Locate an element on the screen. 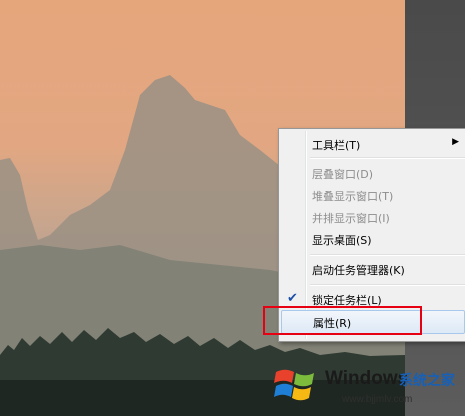  menu-item-label: 层叠窗口(D) is located at coordinates (343, 174).